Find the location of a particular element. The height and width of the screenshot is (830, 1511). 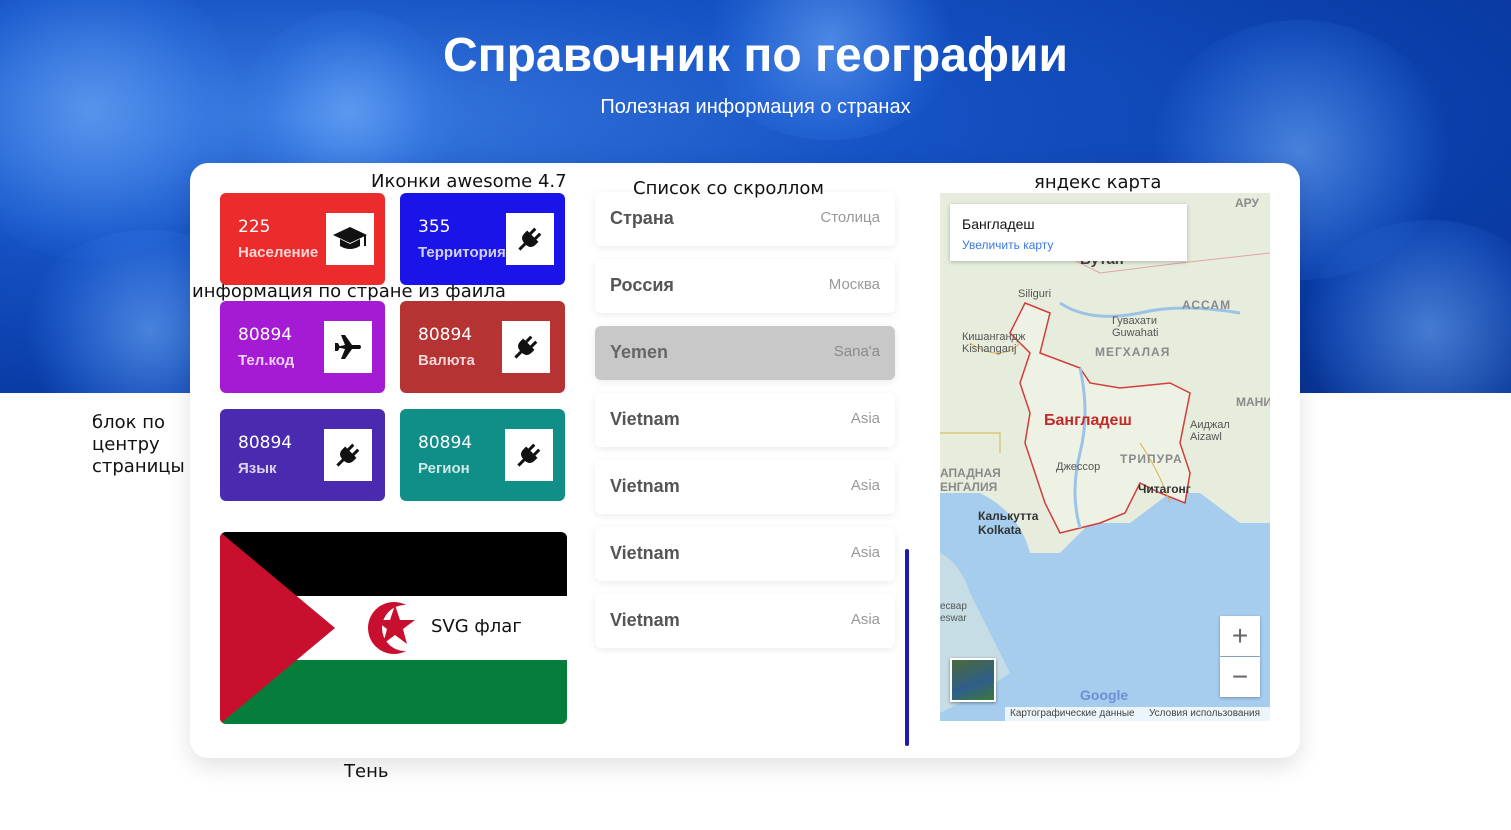

map-label: Аиджал Aizawl is located at coordinates (1210, 431).